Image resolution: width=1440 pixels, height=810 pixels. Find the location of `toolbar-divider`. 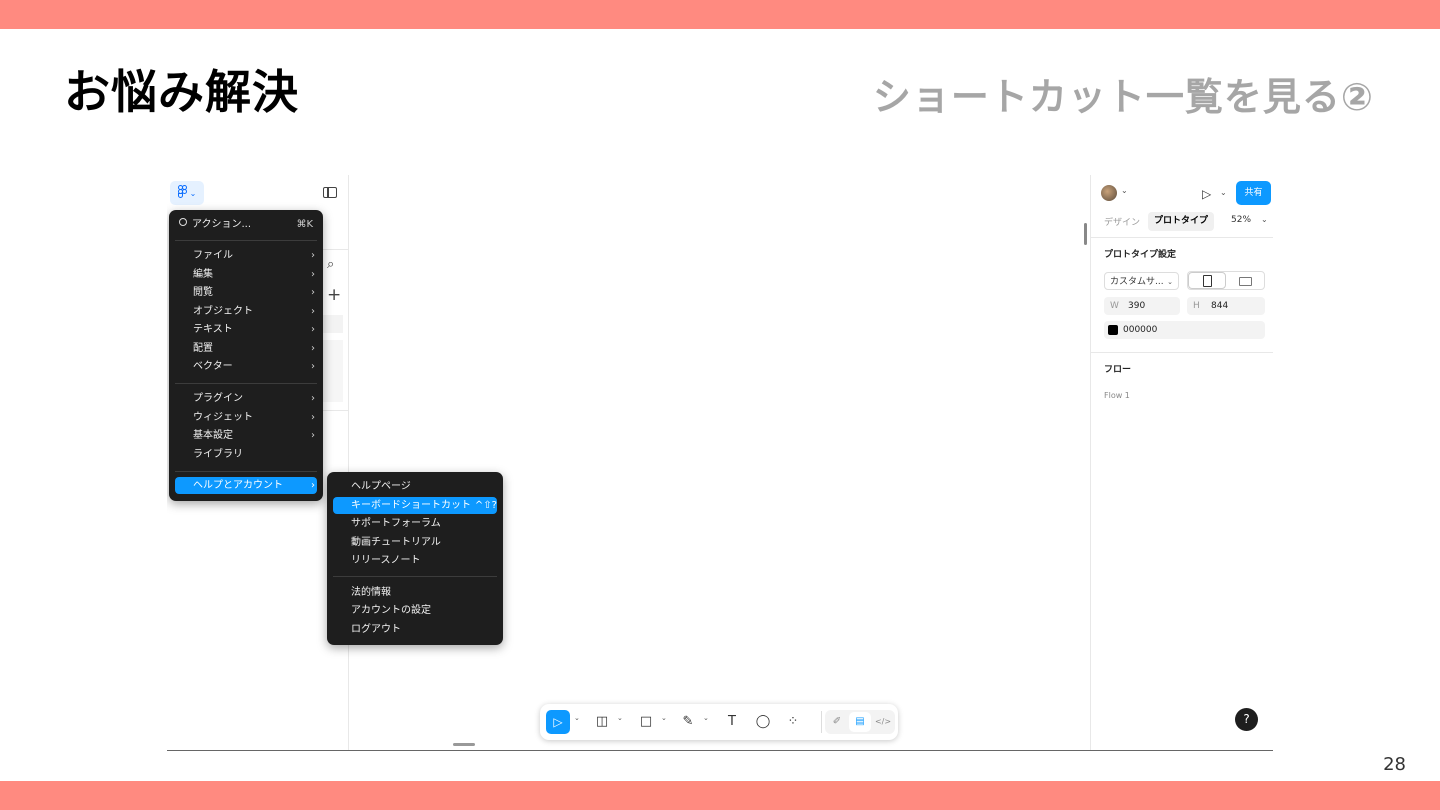

toolbar-divider is located at coordinates (821, 722).